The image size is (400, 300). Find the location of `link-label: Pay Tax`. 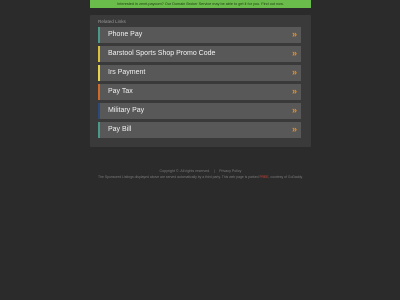

link-label: Pay Tax is located at coordinates (120, 91).